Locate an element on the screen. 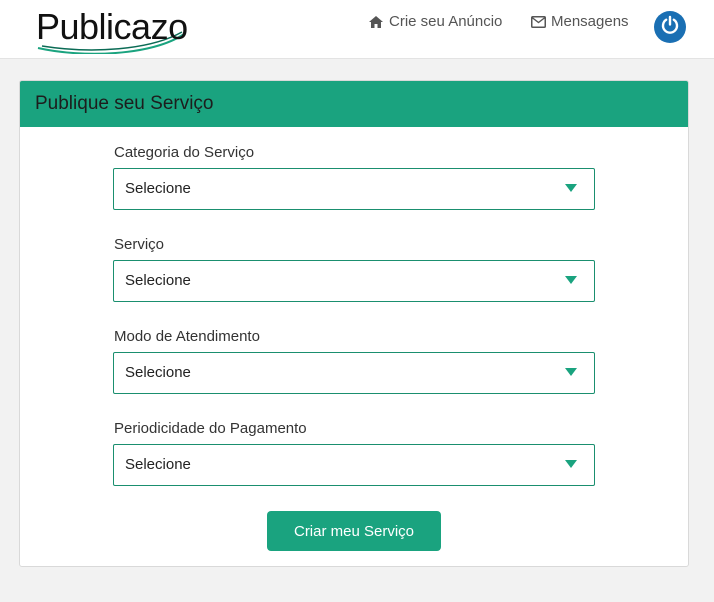  power-icon is located at coordinates (670, 27).